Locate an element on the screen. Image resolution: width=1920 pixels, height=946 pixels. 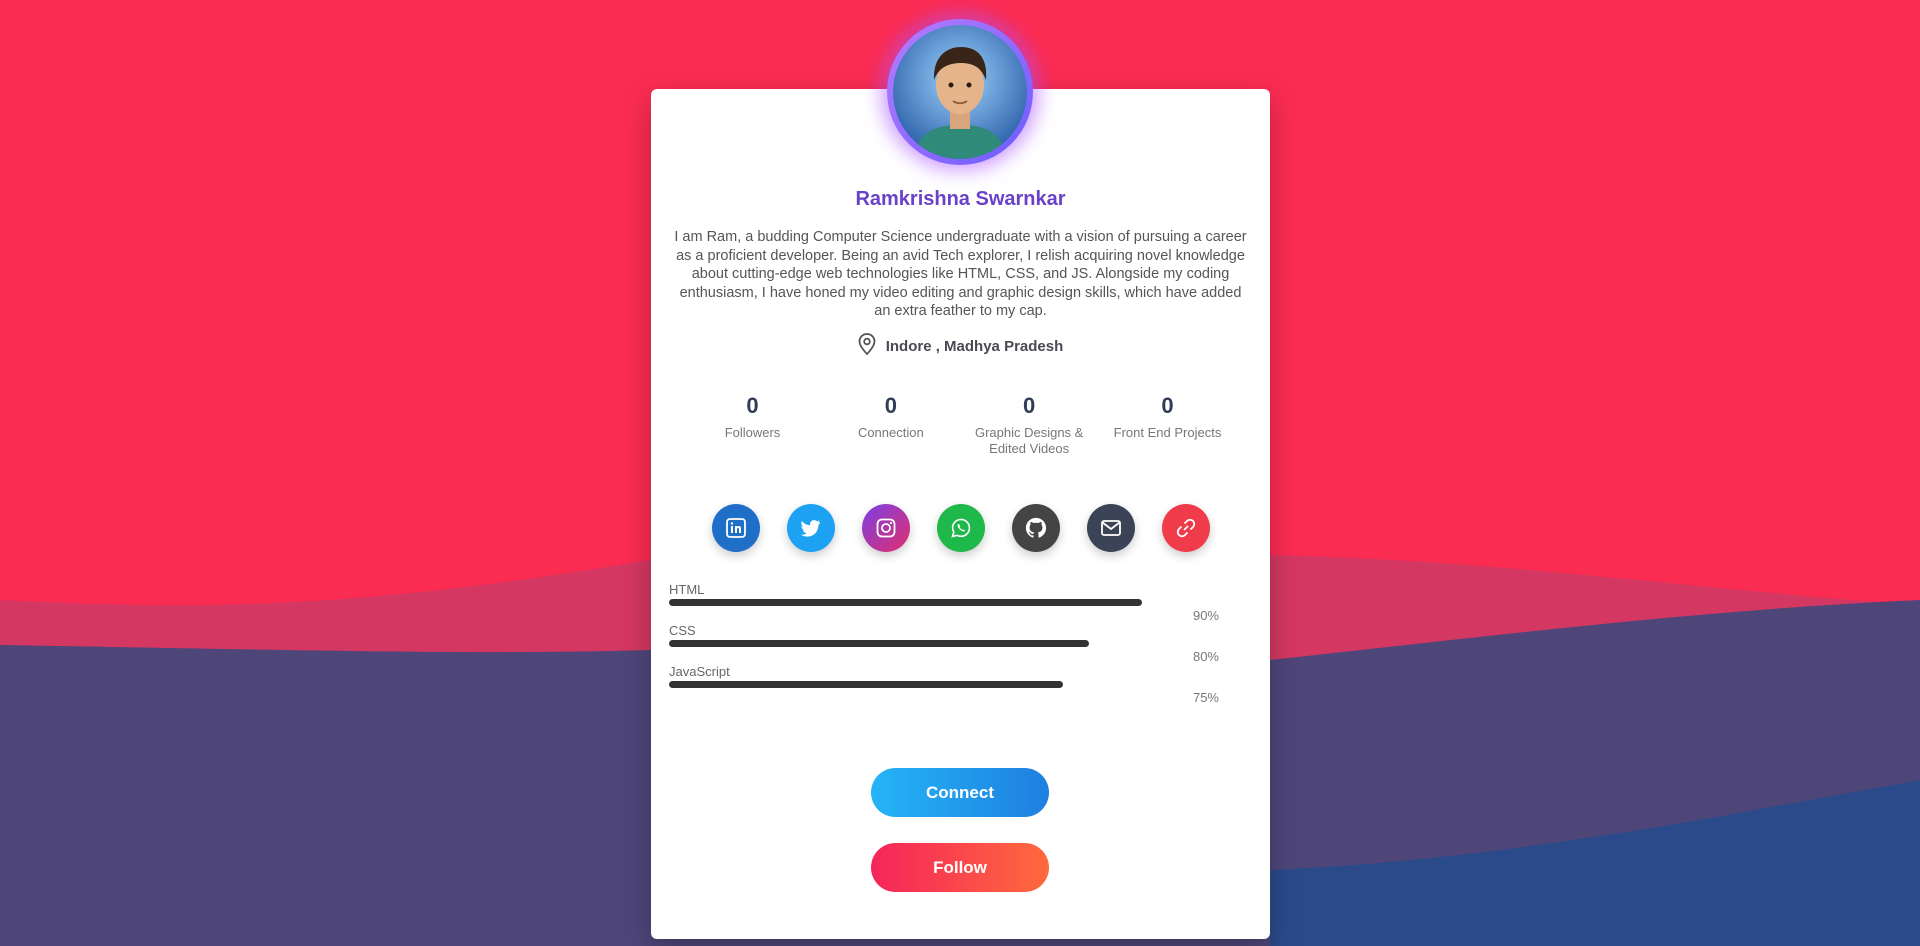
location-pin-icon is located at coordinates (867, 346).